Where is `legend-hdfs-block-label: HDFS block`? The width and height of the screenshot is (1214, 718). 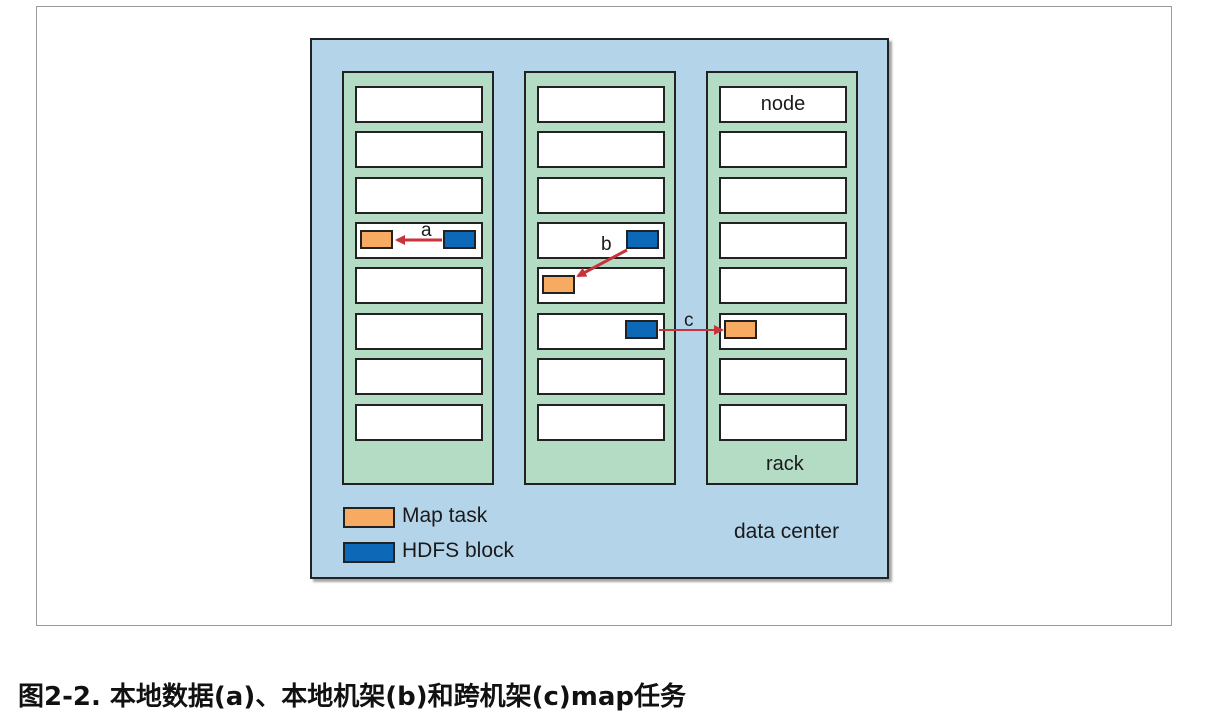 legend-hdfs-block-label: HDFS block is located at coordinates (458, 550).